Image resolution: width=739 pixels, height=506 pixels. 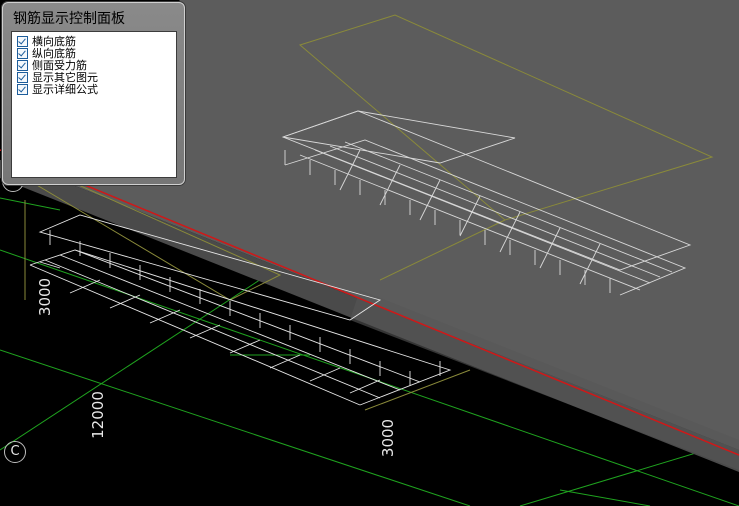 What do you see at coordinates (96, 41) in the screenshot?
I see `option-transverse-bottom-rebar: 横向底筋` at bounding box center [96, 41].